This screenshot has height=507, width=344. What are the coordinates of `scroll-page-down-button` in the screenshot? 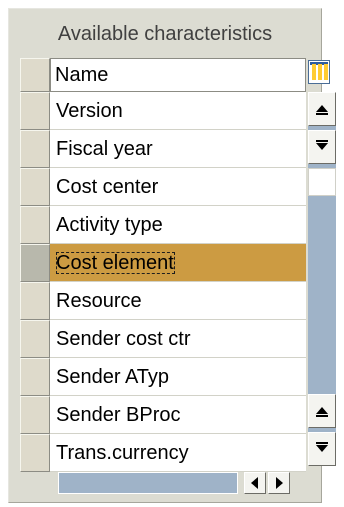 It's located at (322, 449).